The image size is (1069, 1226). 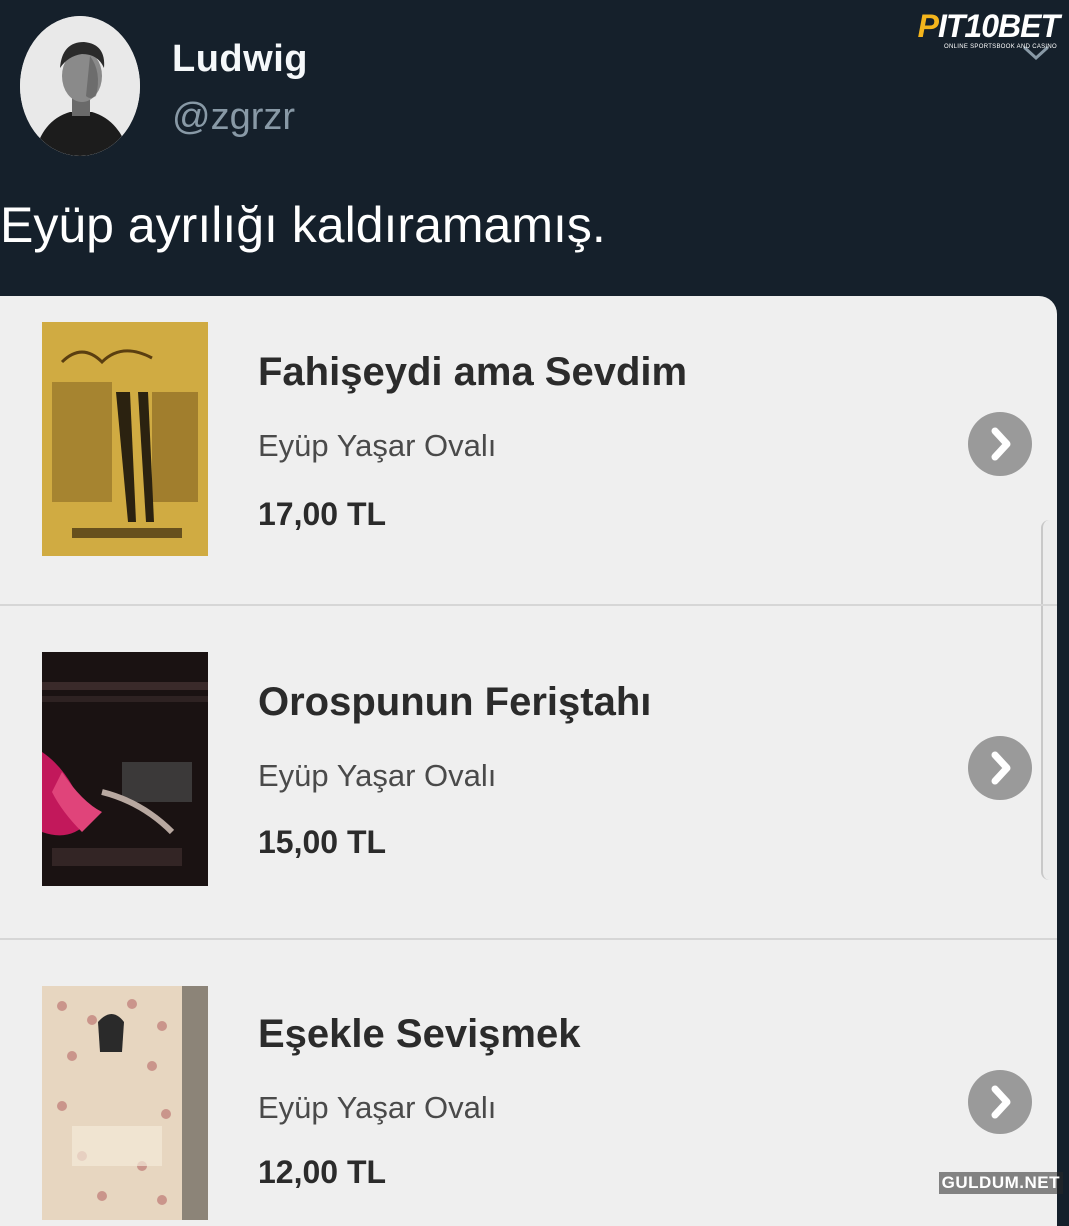 I want to click on tweet-text: Eyüp ayrılığı kaldıramamış., so click(x=303, y=225).